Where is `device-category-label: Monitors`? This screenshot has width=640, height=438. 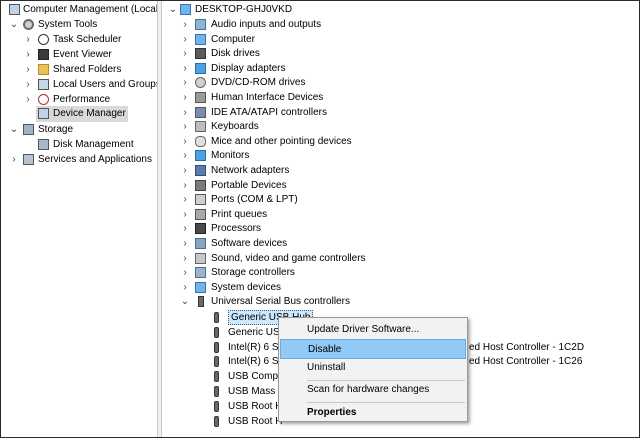
device-category-label: Monitors is located at coordinates (230, 156).